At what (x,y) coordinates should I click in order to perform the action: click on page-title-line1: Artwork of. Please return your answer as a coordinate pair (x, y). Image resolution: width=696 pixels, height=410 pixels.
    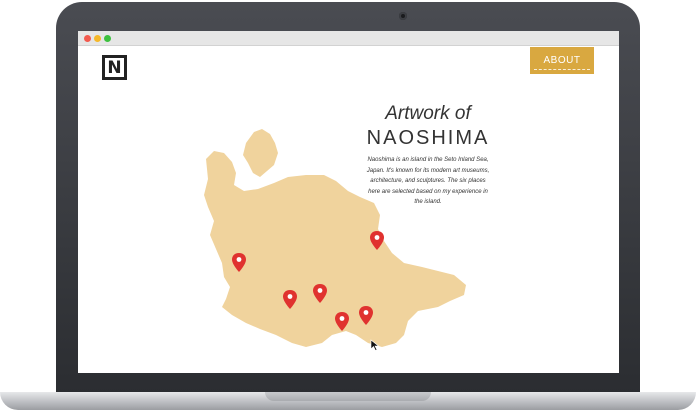
    Looking at the image, I should click on (428, 113).